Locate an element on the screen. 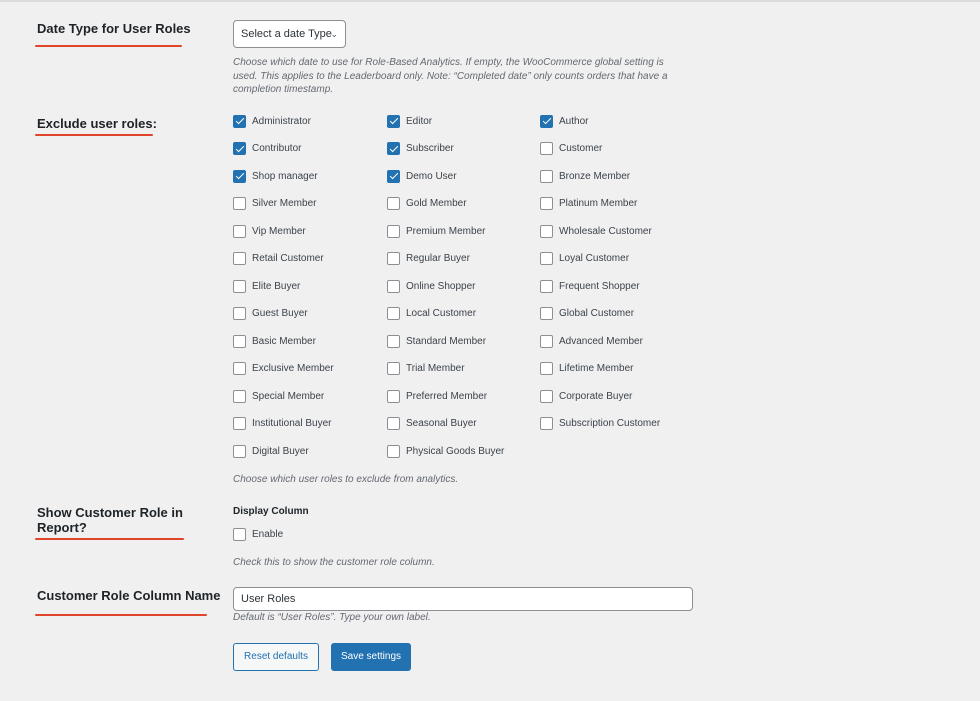  role-checkbox-item: Loyal Customer is located at coordinates (584, 259).